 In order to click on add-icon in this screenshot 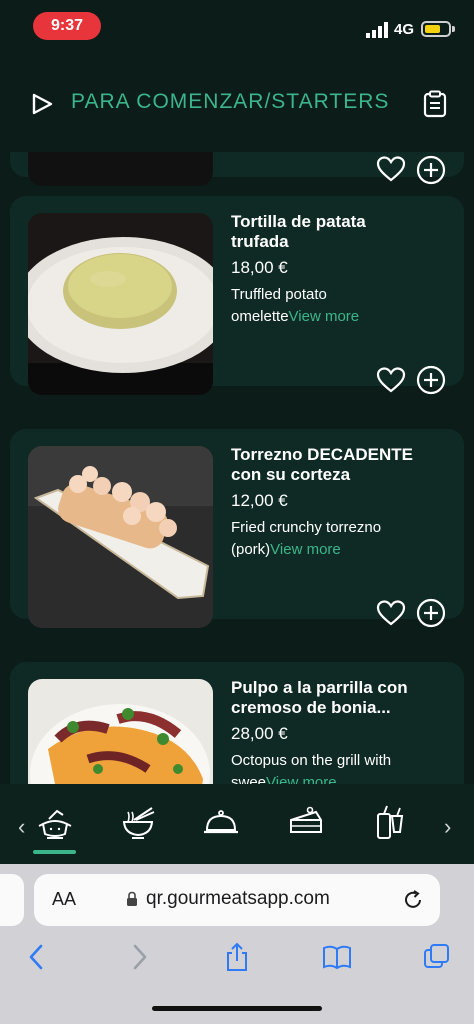, I will do `click(431, 170)`.